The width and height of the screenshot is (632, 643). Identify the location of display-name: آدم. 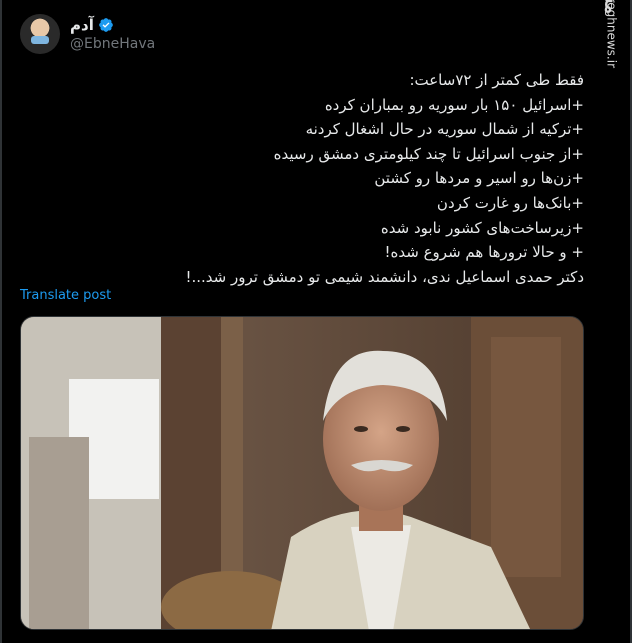
(82, 25).